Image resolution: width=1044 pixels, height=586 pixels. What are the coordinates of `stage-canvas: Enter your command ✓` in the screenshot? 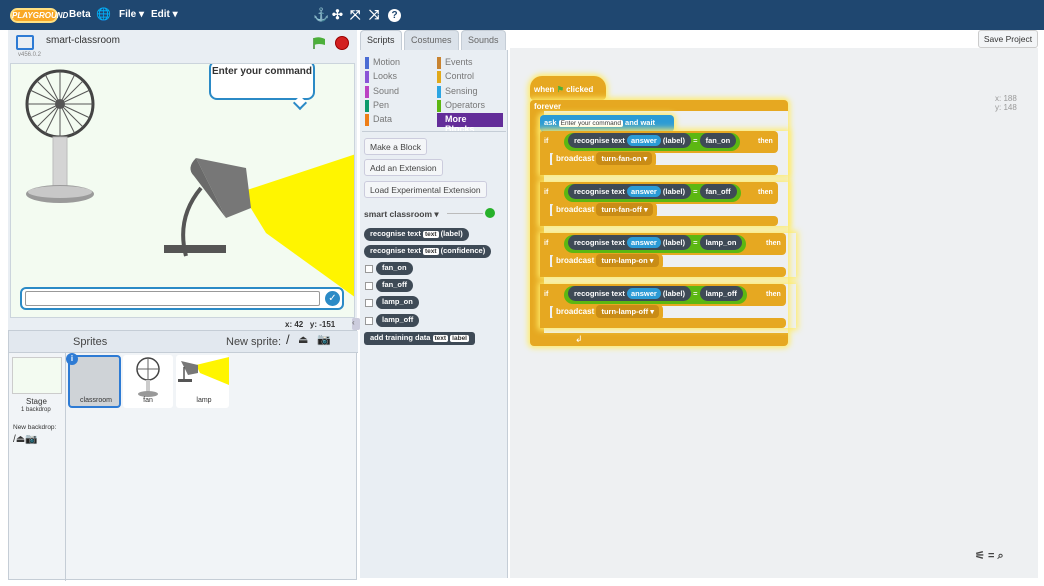 It's located at (182, 190).